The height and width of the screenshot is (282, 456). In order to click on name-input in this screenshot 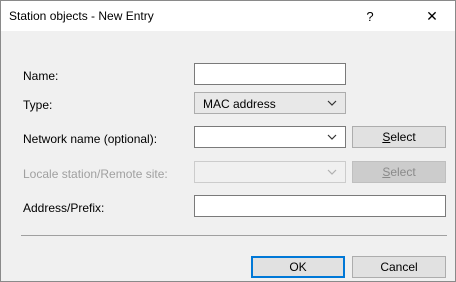, I will do `click(270, 74)`.